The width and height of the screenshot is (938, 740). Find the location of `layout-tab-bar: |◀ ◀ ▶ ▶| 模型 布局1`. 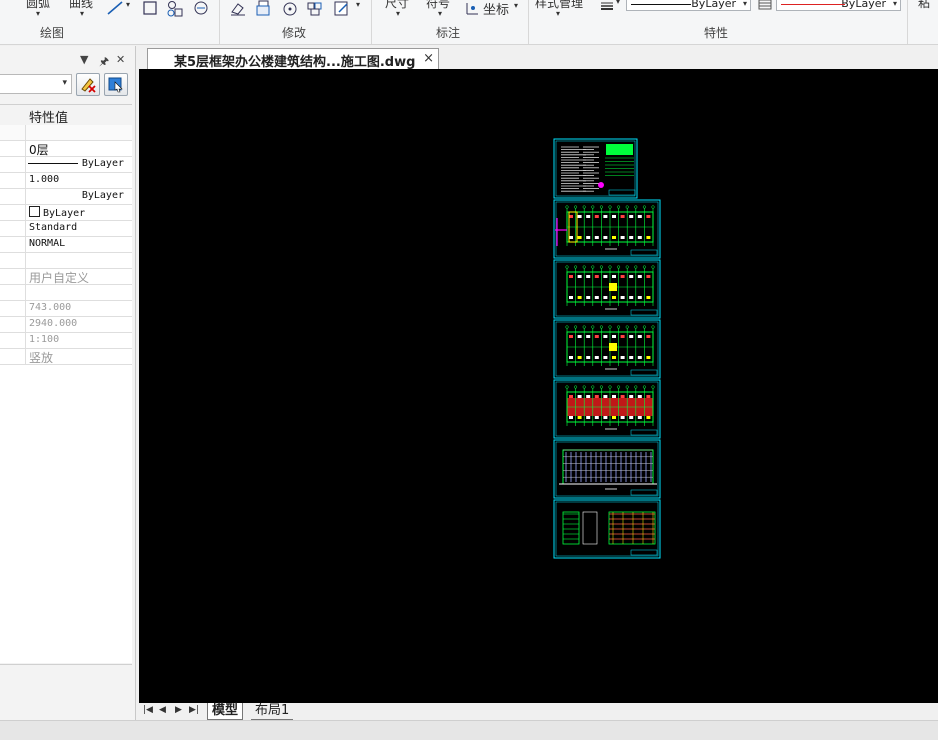

layout-tab-bar: |◀ ◀ ▶ ▶| 模型 布局1 is located at coordinates (538, 711).